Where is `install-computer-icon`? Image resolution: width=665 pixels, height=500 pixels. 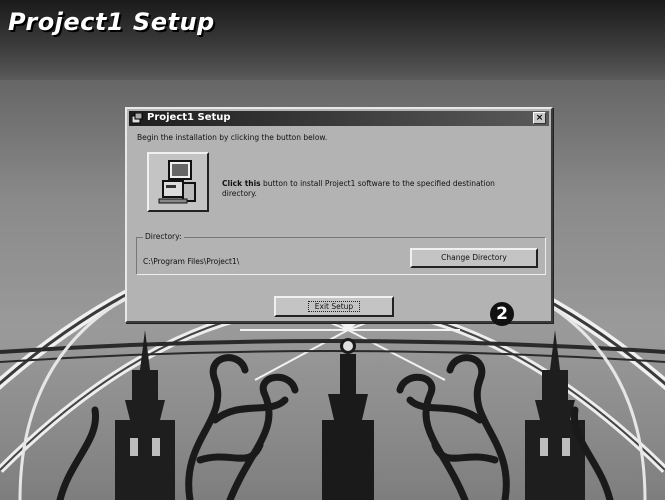 install-computer-icon is located at coordinates (177, 182).